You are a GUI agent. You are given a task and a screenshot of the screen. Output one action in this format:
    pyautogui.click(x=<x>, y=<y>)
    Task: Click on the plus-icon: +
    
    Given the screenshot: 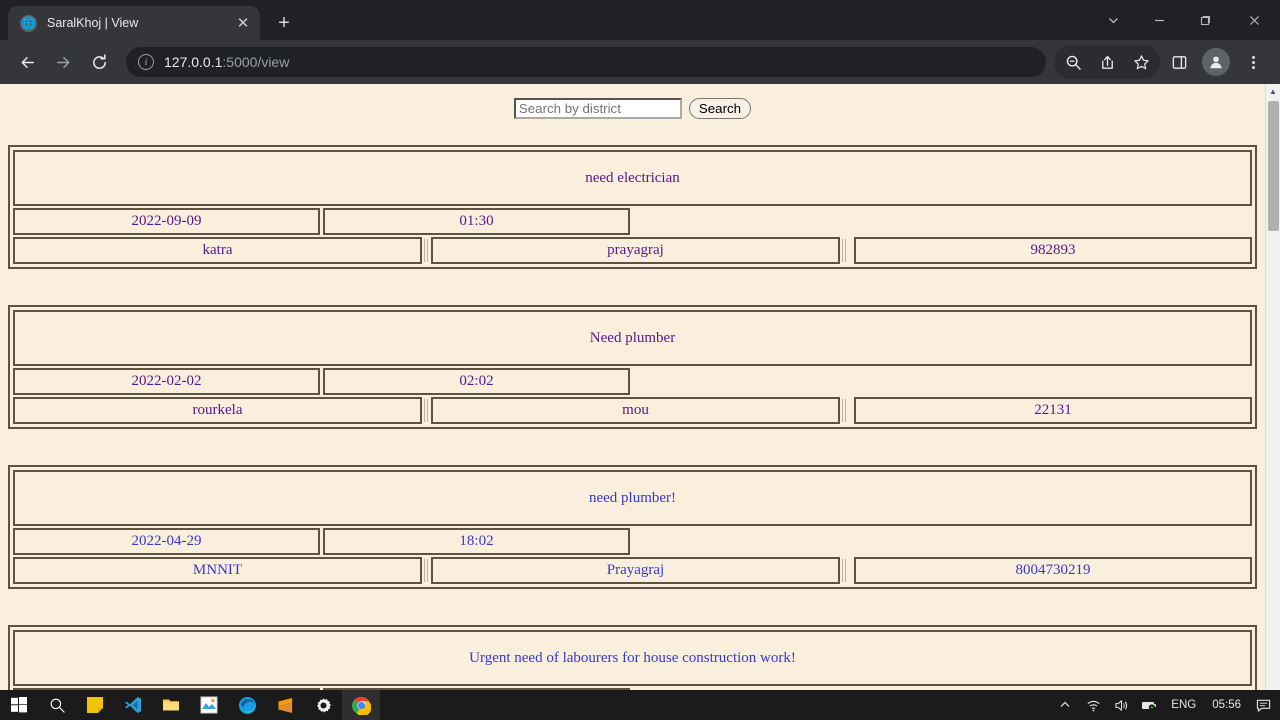 What is the action you would take?
    pyautogui.click(x=284, y=23)
    